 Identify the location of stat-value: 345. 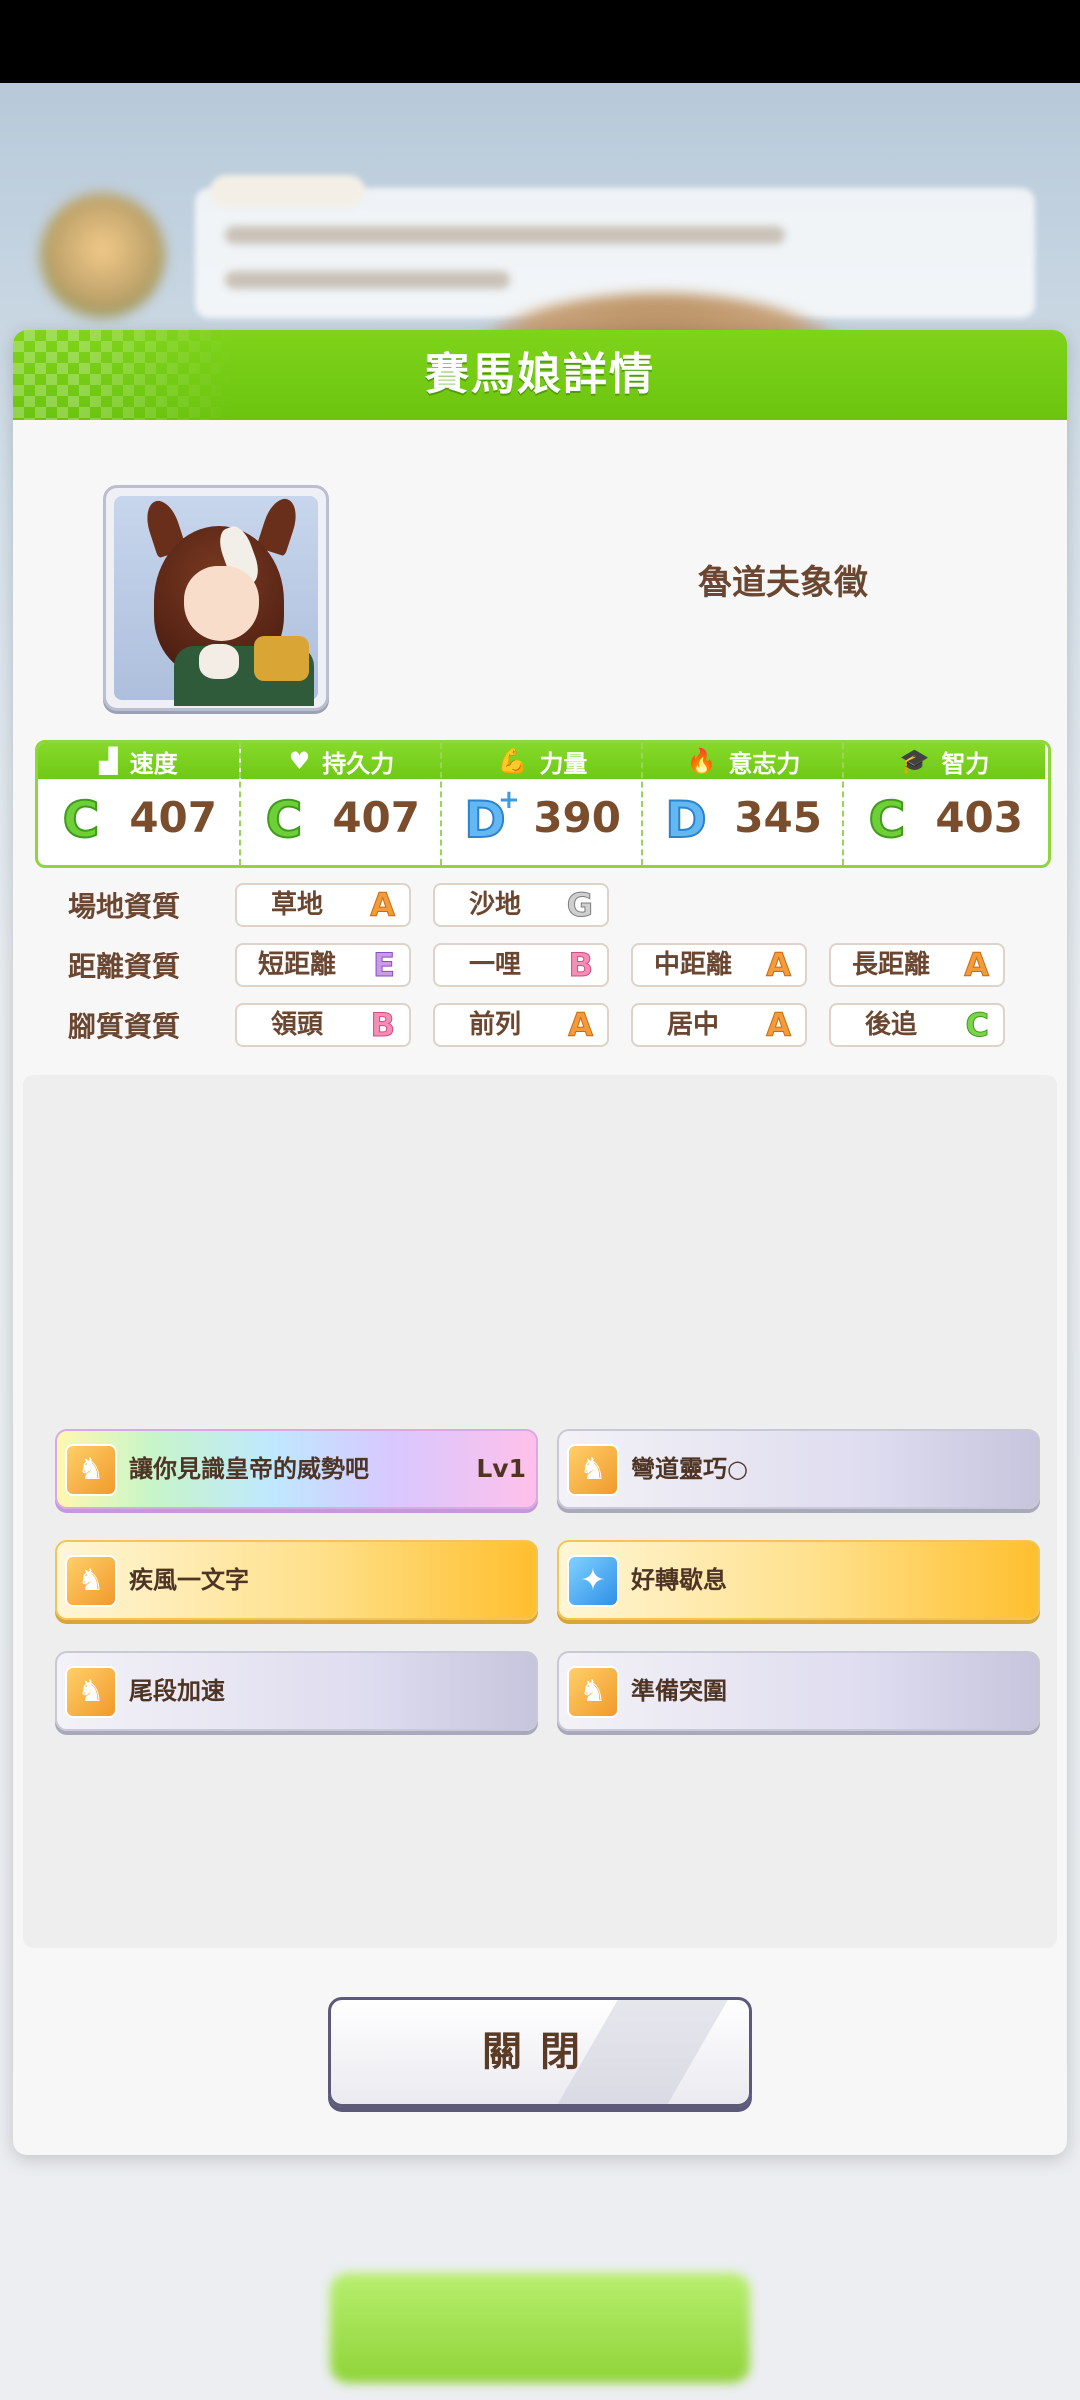
(778, 817).